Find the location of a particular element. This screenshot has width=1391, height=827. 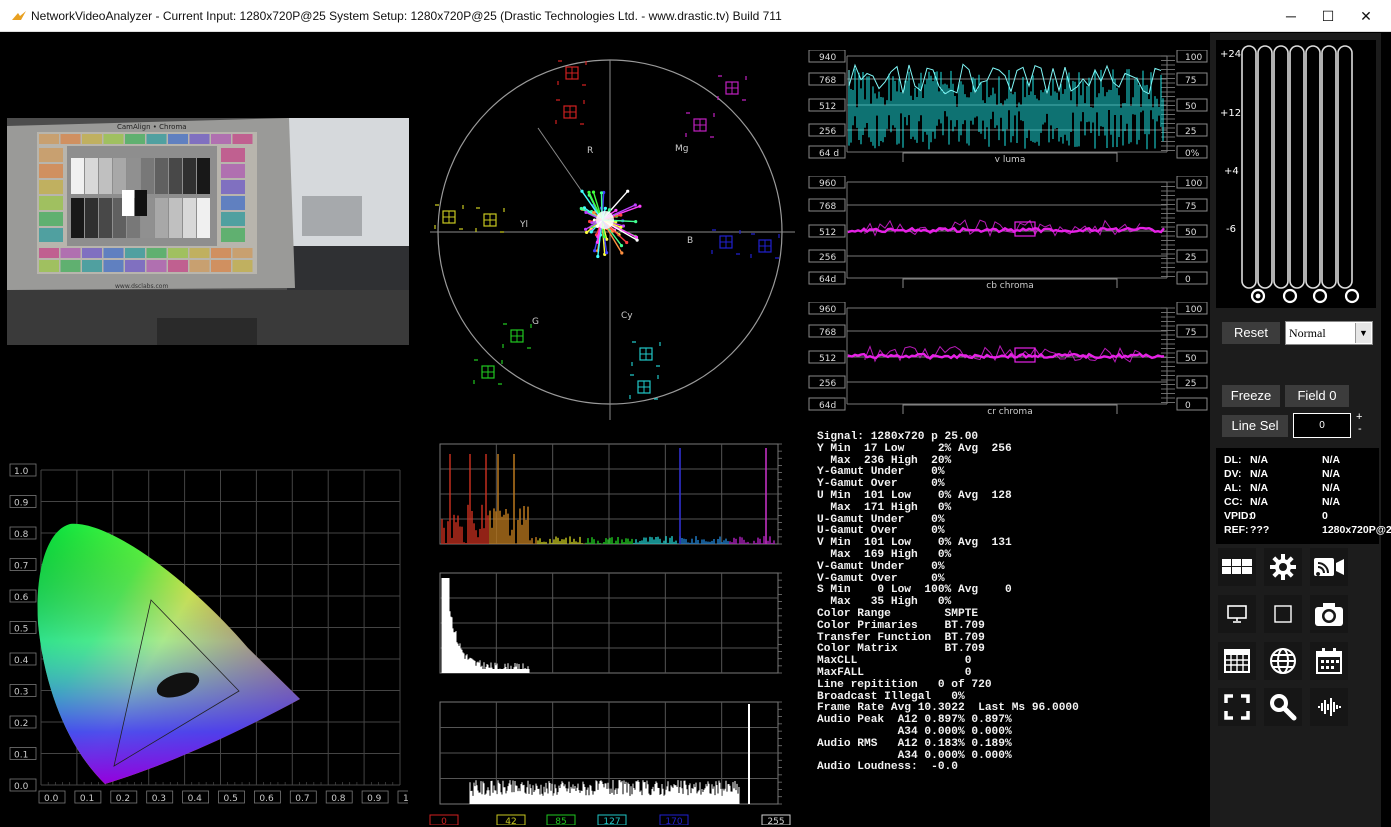

multiview-icon is located at coordinates (1237, 567).